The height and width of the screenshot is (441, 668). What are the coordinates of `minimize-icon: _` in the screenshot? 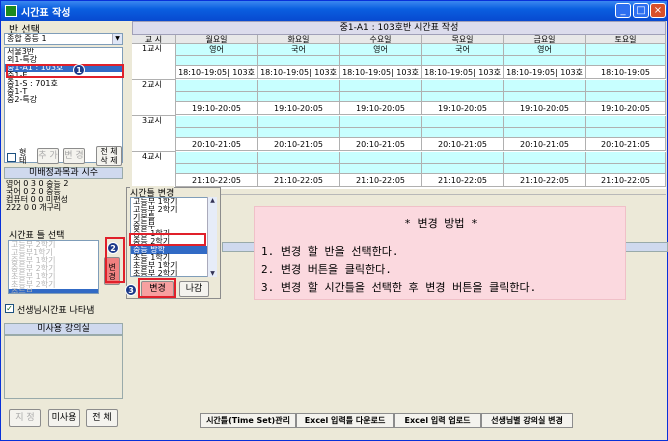 It's located at (623, 10).